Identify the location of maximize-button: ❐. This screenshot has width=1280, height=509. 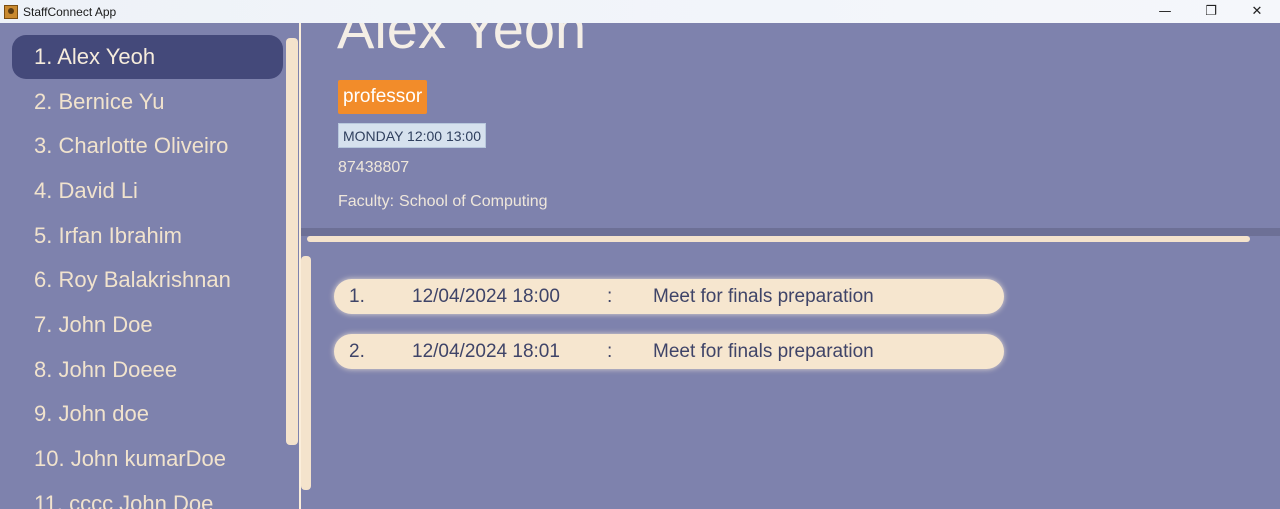
(1211, 11).